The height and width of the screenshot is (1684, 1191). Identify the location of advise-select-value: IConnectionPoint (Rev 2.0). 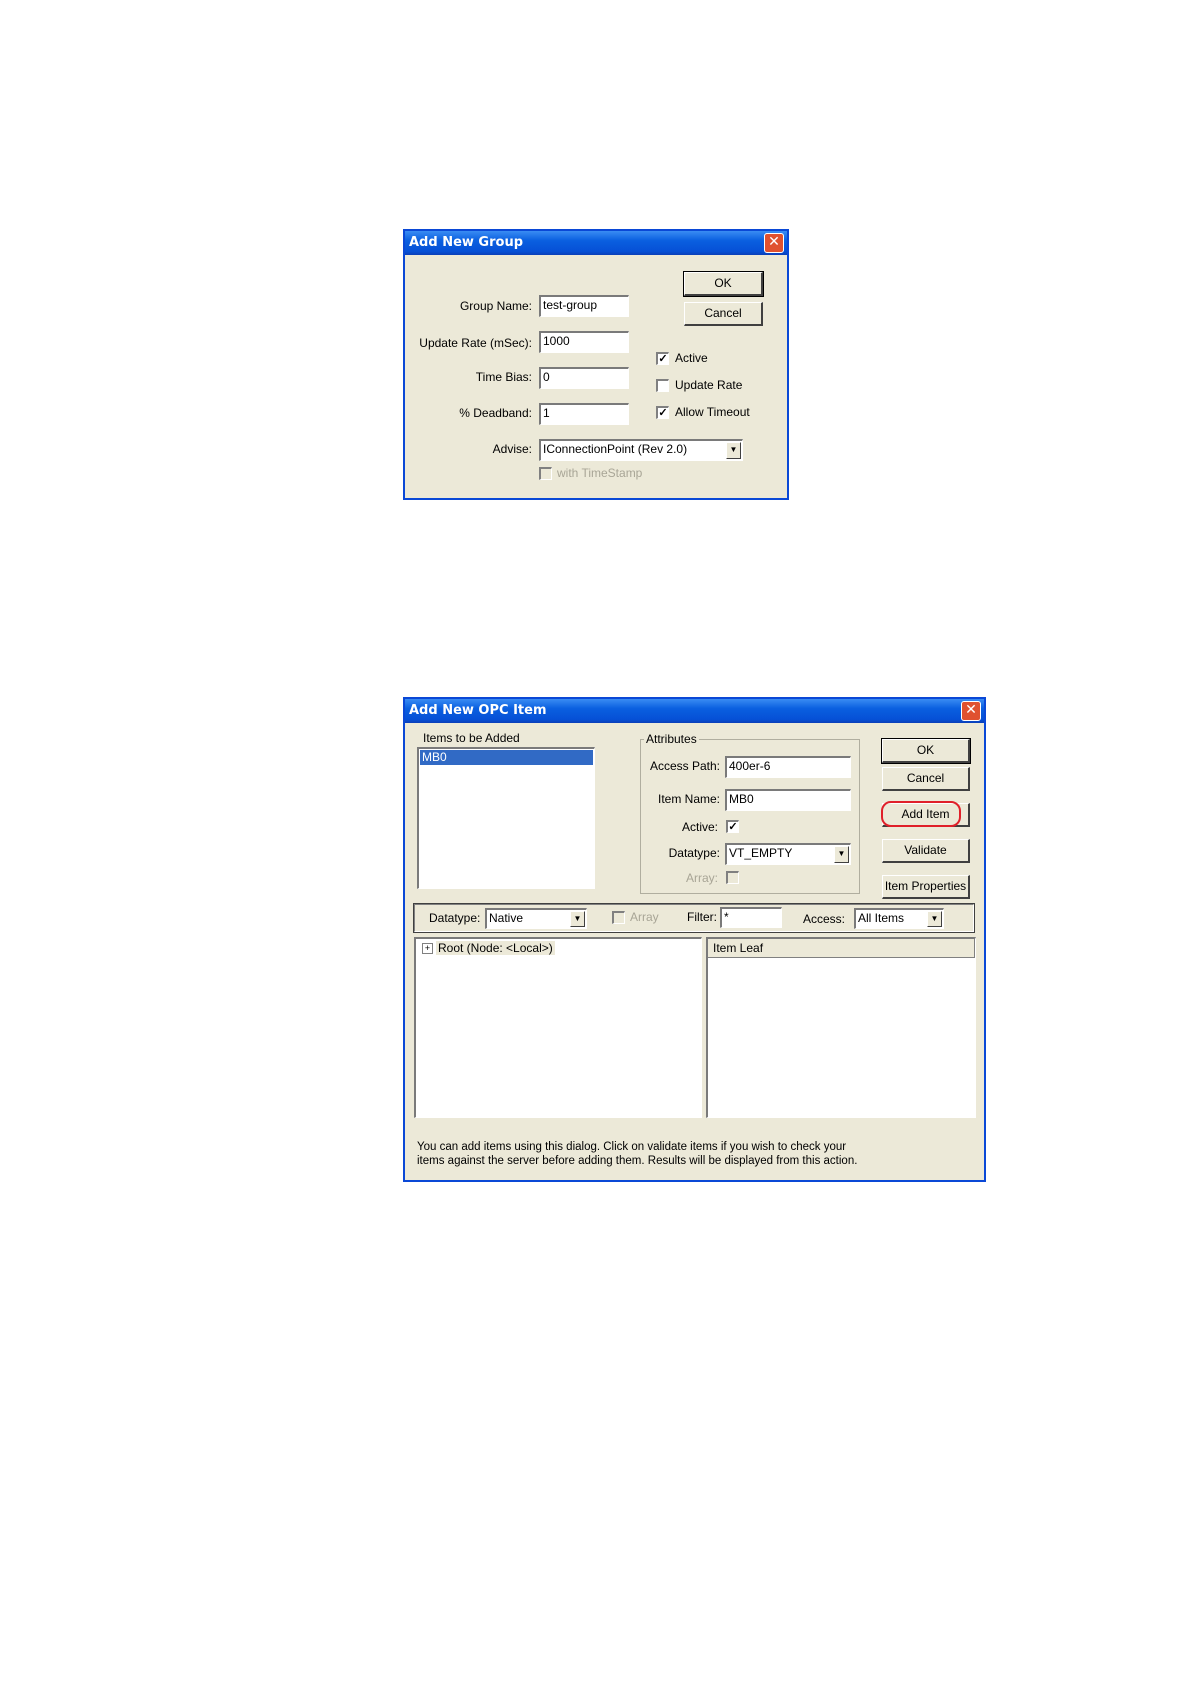
(615, 449).